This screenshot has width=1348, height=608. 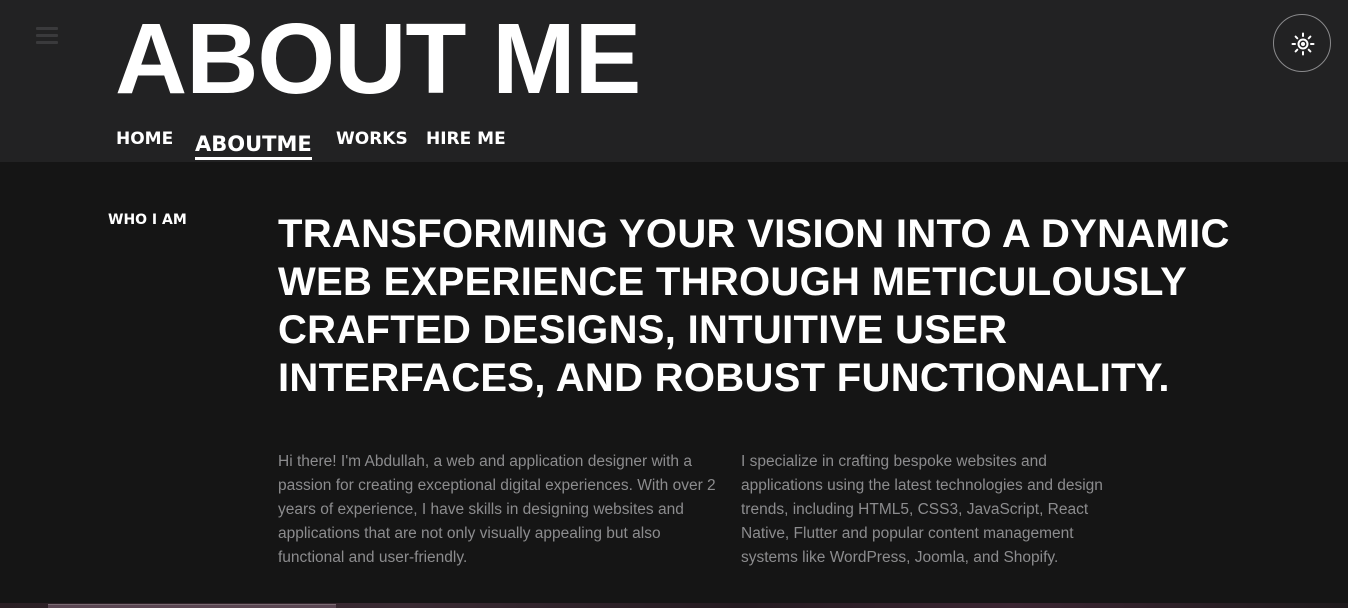 I want to click on nav-item-home: HOME, so click(x=144, y=139).